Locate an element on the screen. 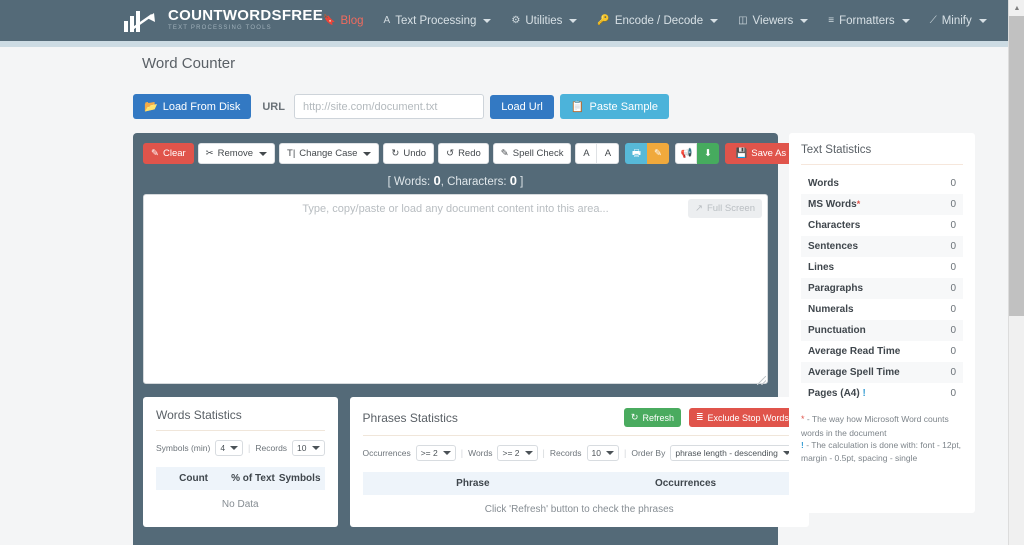 This screenshot has width=1024, height=545. nav-item-blog: 🔖 Blog is located at coordinates (343, 21).